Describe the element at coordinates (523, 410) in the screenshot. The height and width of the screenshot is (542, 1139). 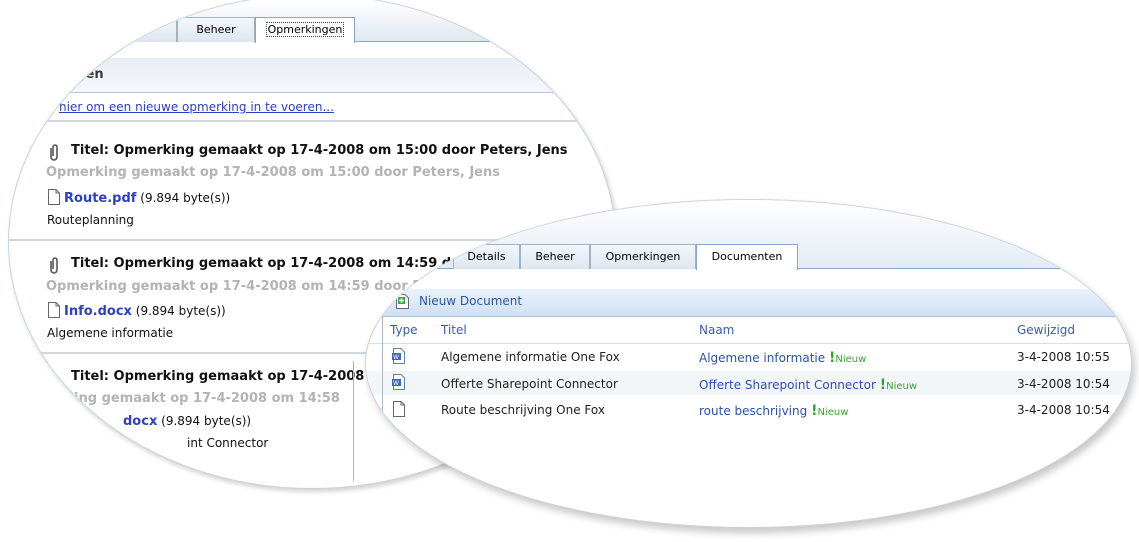
I see `row-titel: Route beschrijving One Fox` at that location.